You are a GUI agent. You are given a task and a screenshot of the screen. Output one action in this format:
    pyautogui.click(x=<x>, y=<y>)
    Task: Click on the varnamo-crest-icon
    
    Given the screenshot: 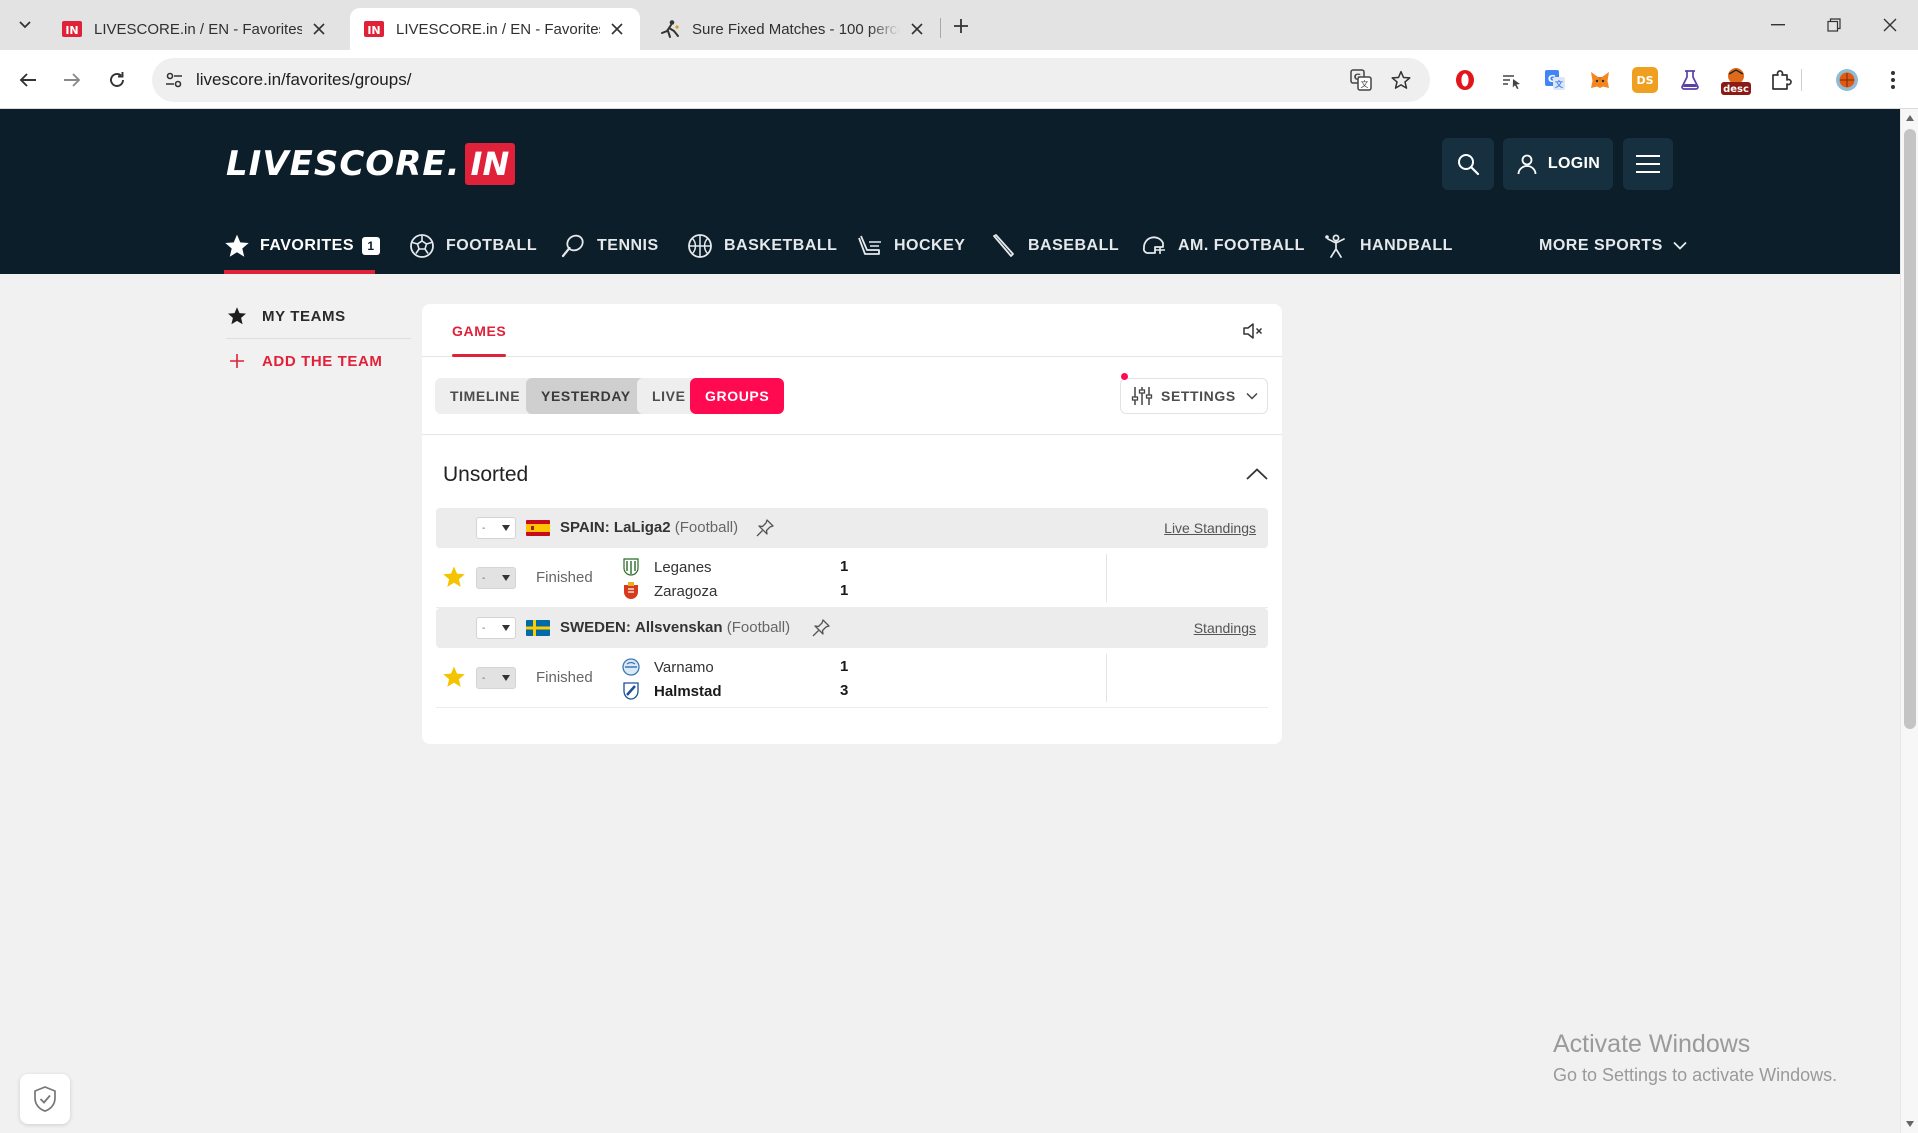 What is the action you would take?
    pyautogui.click(x=631, y=667)
    